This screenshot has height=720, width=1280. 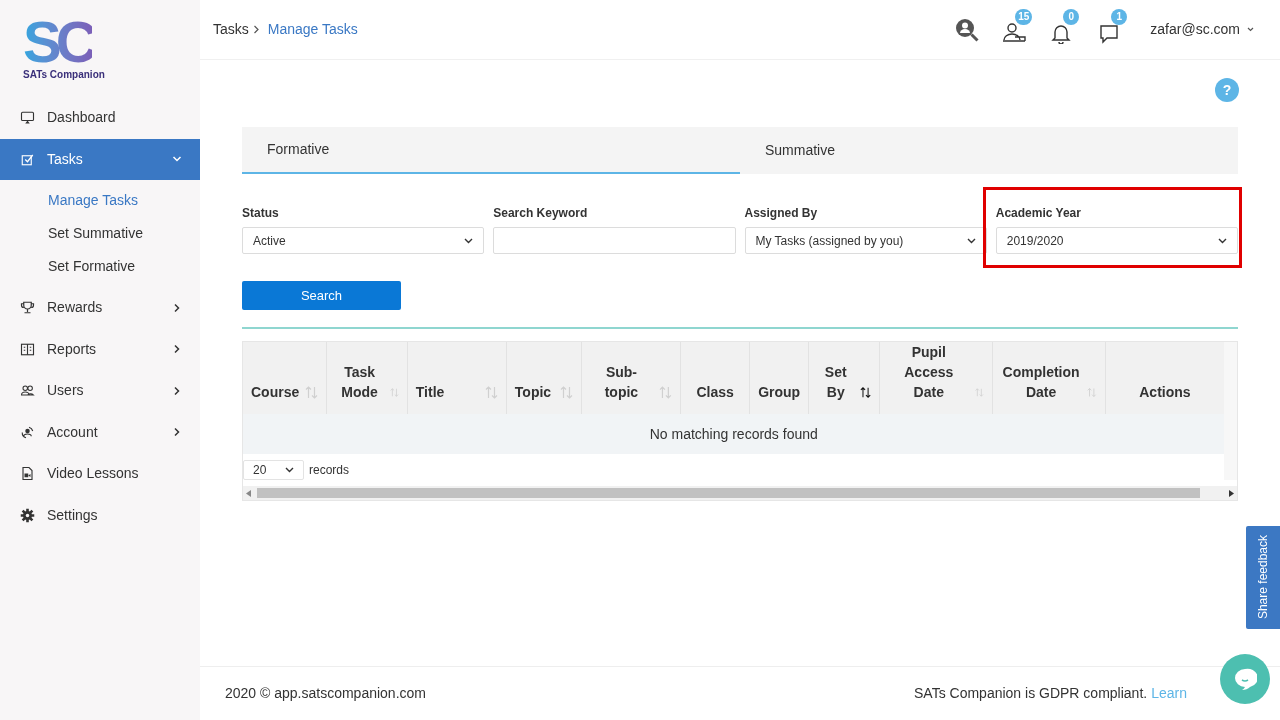 I want to click on scroll-left-icon, so click(x=248, y=493).